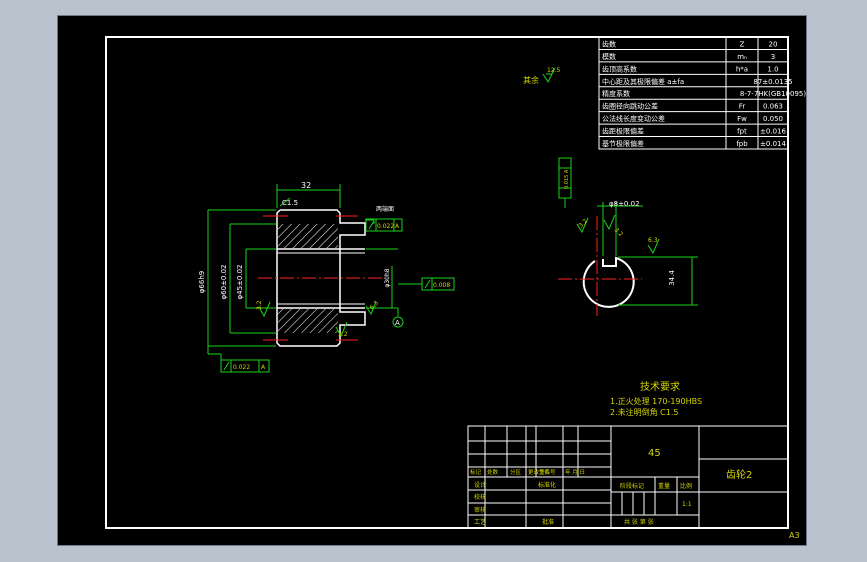  I want to click on tol-3-value: 0.022, so click(241, 367).